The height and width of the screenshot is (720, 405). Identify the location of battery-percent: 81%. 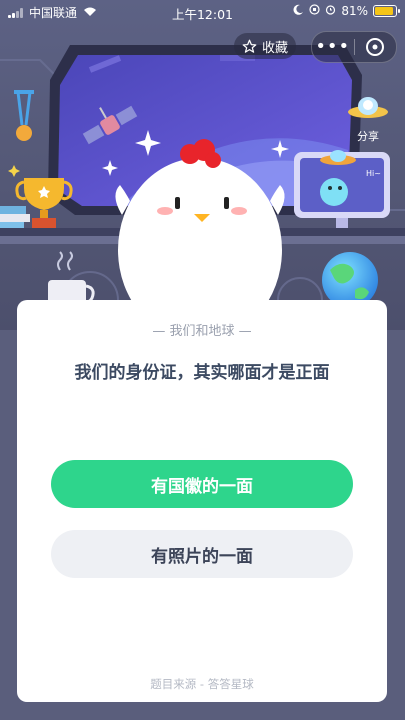
(354, 11).